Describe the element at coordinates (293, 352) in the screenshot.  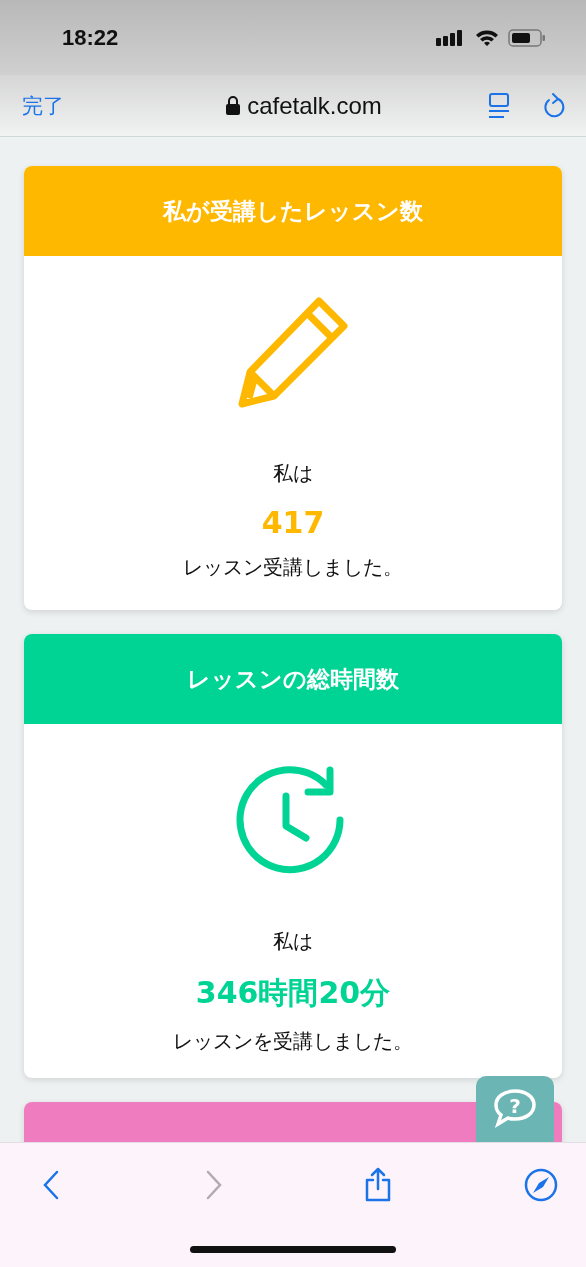
I see `pencil-icon` at that location.